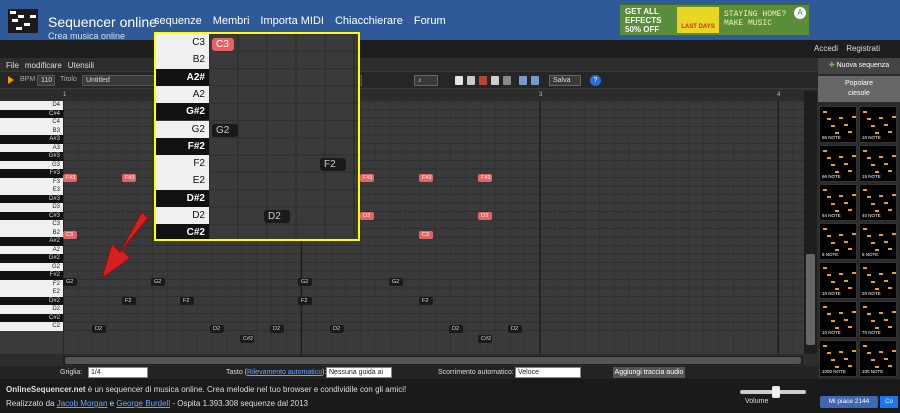 This screenshot has height=413, width=900. What do you see at coordinates (23, 21) in the screenshot?
I see `sequencer-logo-icon` at bounding box center [23, 21].